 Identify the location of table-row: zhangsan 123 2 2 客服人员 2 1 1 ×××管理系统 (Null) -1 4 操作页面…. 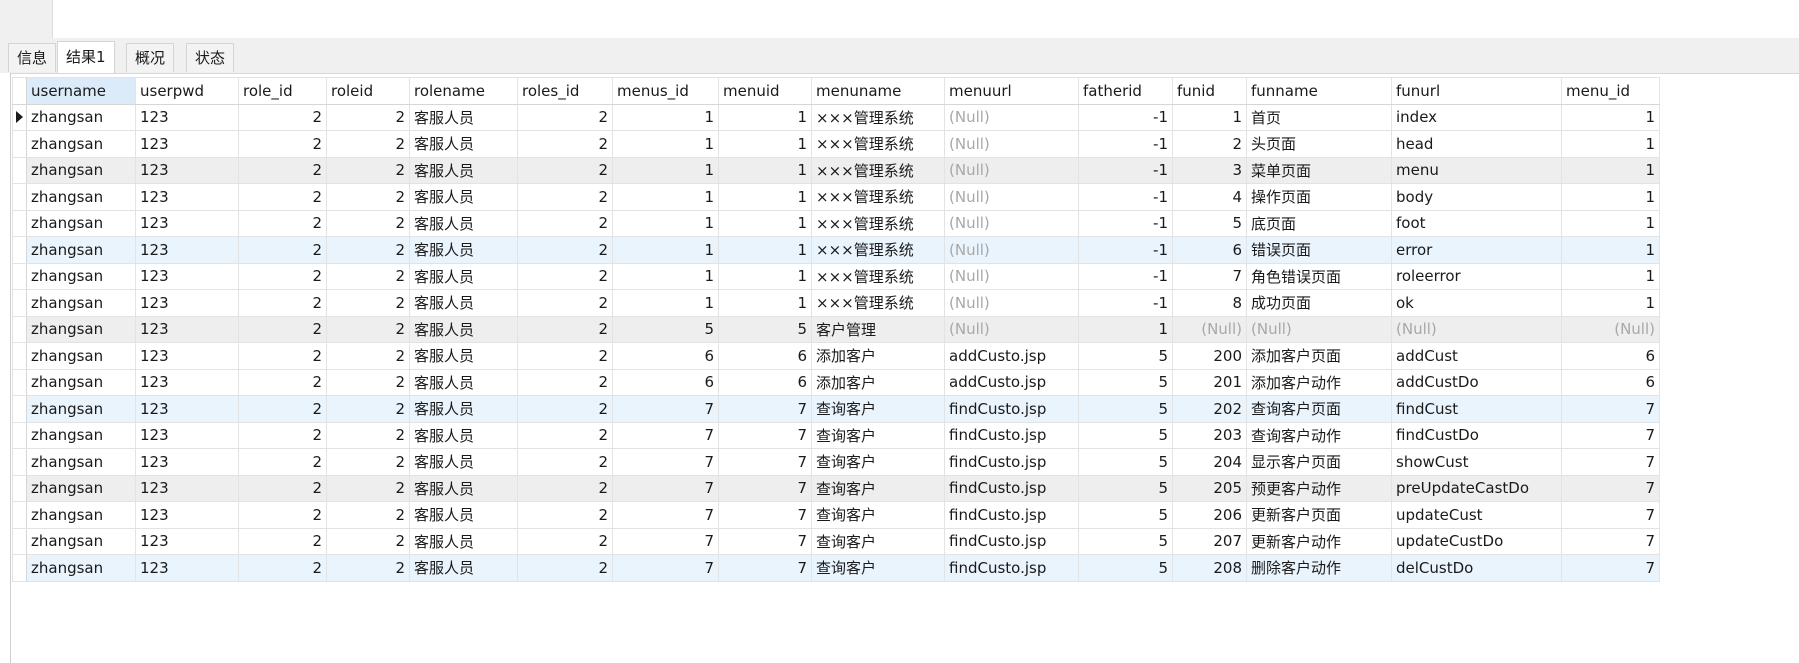
(836, 197).